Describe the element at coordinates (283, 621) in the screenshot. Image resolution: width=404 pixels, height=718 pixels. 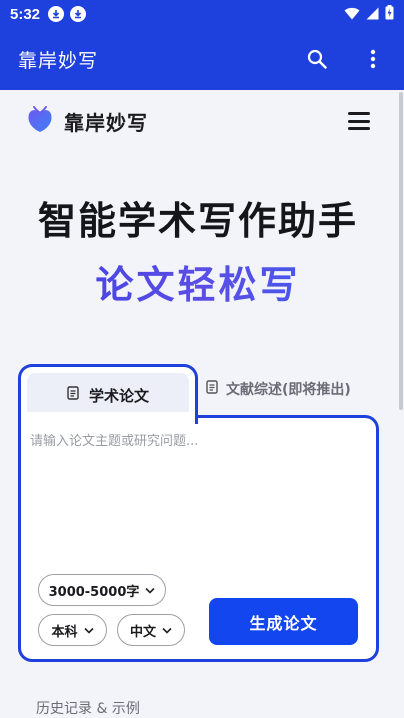
I see `generate-paper-button: 生成论文` at that location.